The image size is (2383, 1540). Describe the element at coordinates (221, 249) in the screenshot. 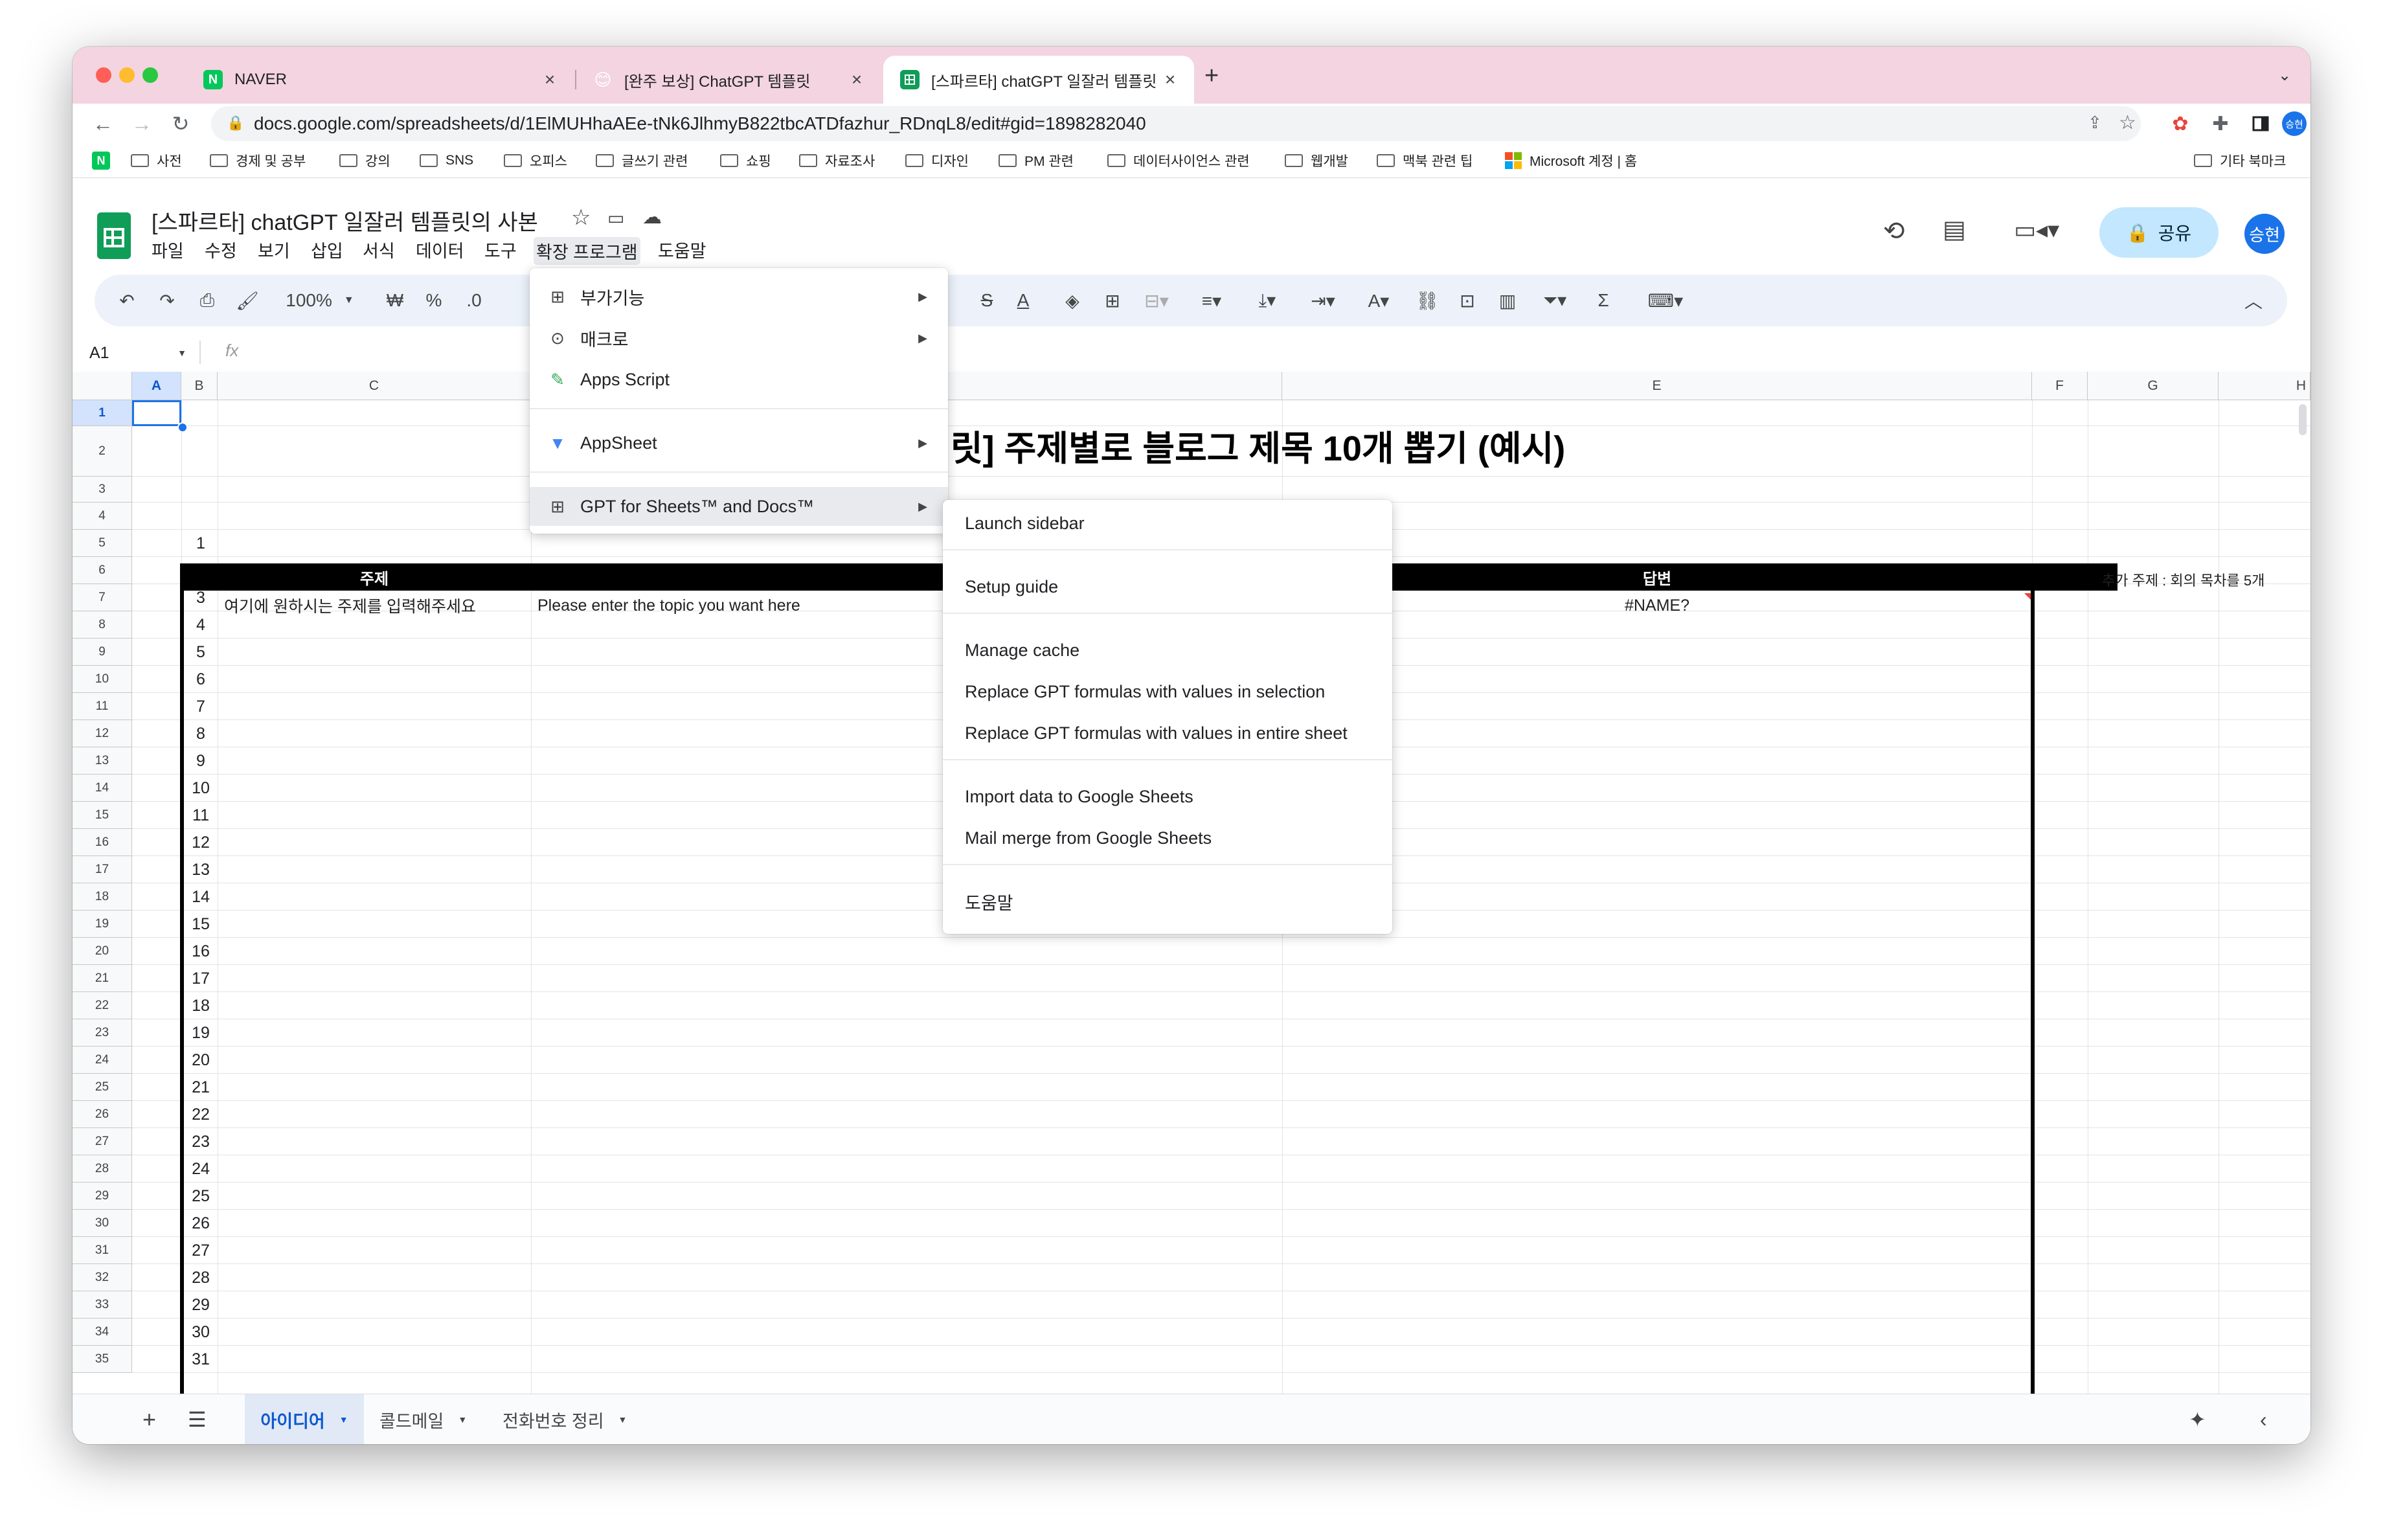

I see `menu-edit: 수정` at that location.